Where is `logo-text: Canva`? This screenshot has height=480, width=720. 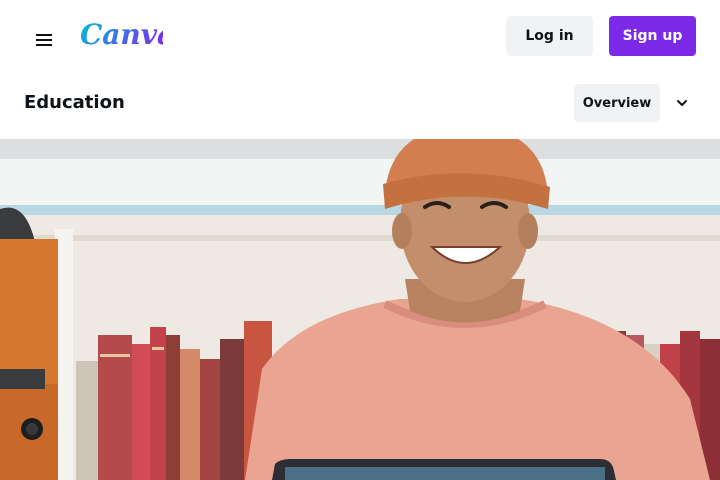
logo-text: Canva is located at coordinates (121, 34).